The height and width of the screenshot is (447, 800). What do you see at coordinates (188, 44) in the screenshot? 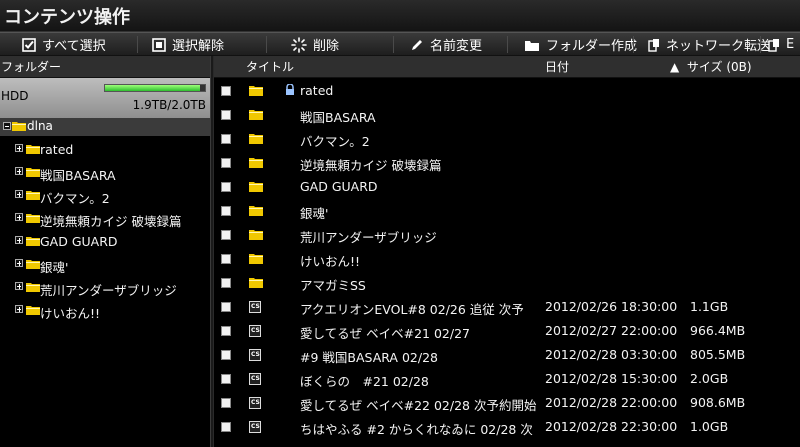
I see `deselect-button: 選択解除` at bounding box center [188, 44].